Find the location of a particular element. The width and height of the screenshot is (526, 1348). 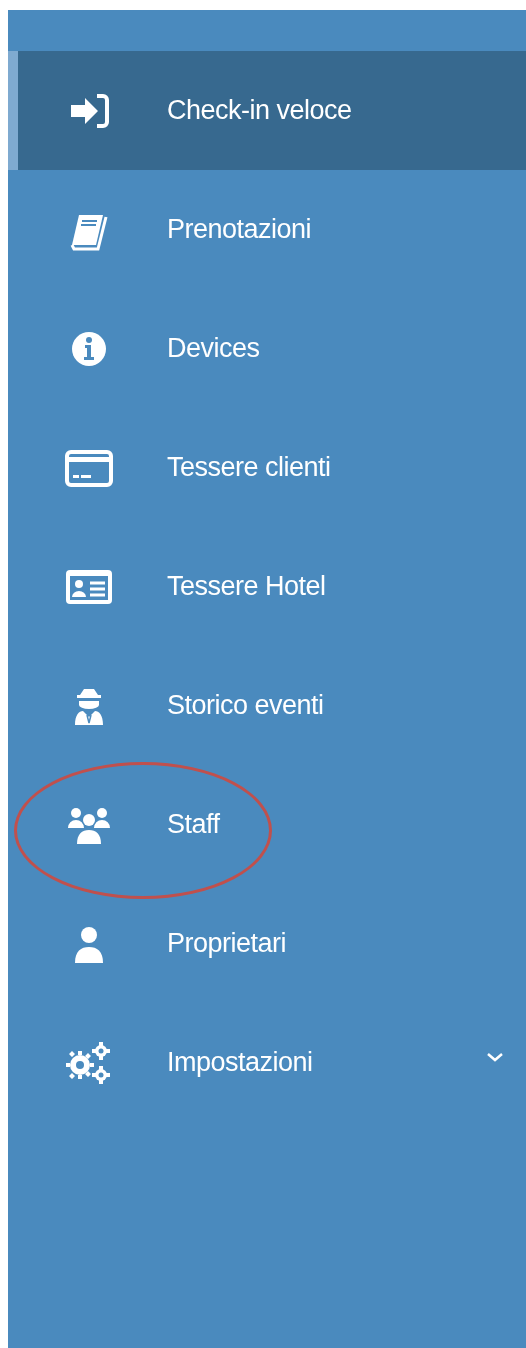

menu-label: Devices is located at coordinates (213, 349).